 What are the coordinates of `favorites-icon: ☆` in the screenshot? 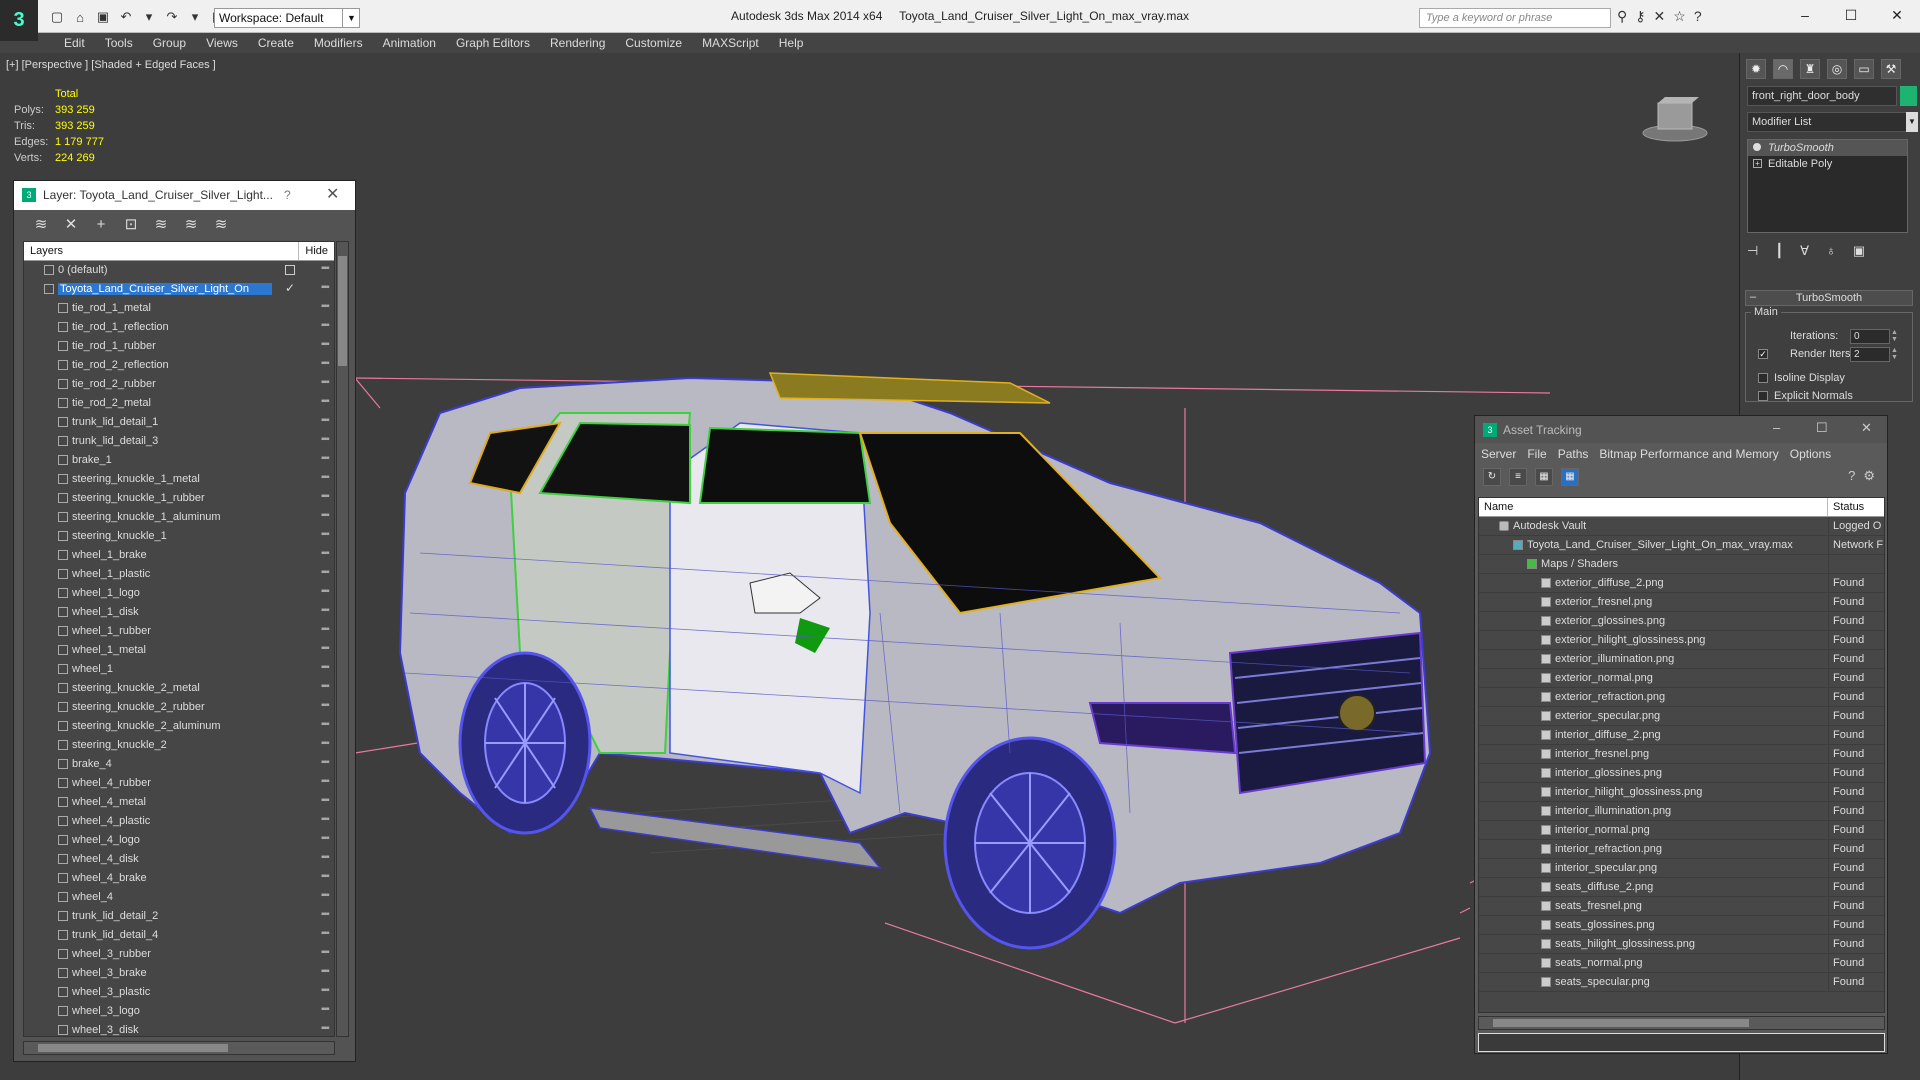 It's located at (1679, 16).